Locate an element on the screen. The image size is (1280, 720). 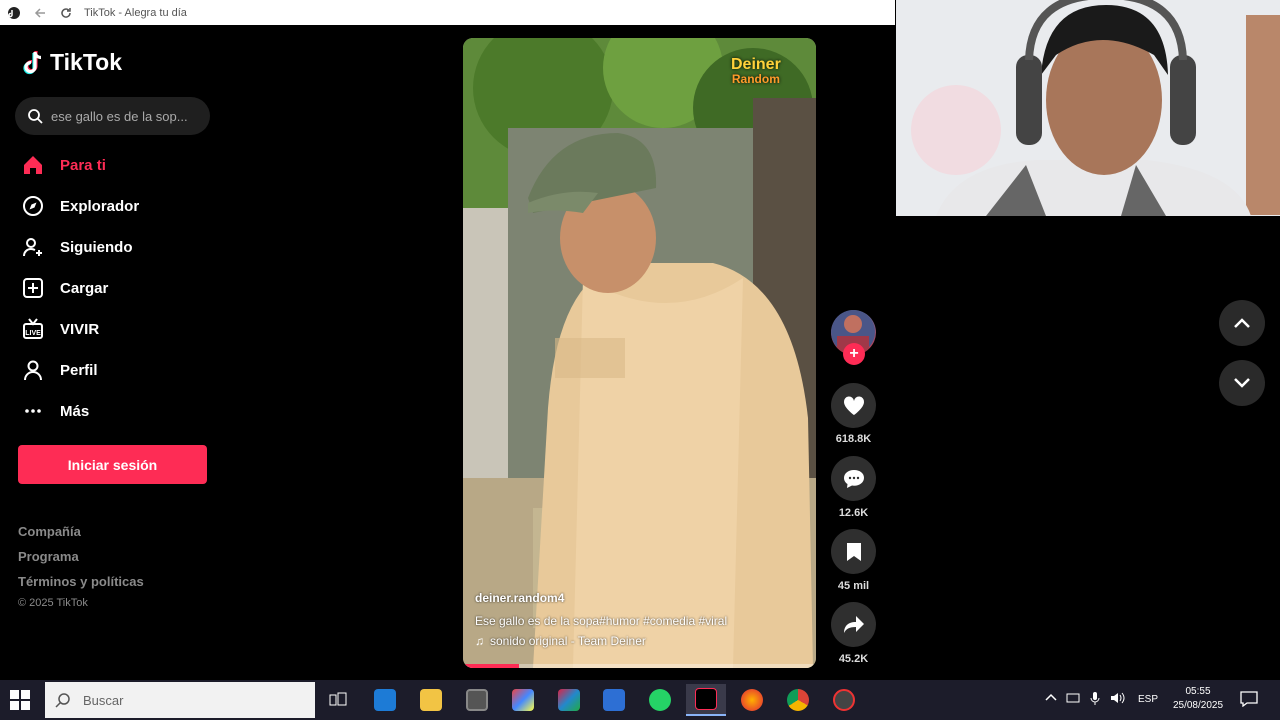
sidebar-item-label: Para ti is located at coordinates (83, 165).